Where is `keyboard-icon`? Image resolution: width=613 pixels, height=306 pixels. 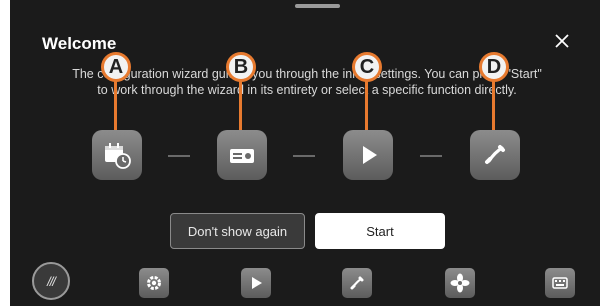 keyboard-icon is located at coordinates (560, 283).